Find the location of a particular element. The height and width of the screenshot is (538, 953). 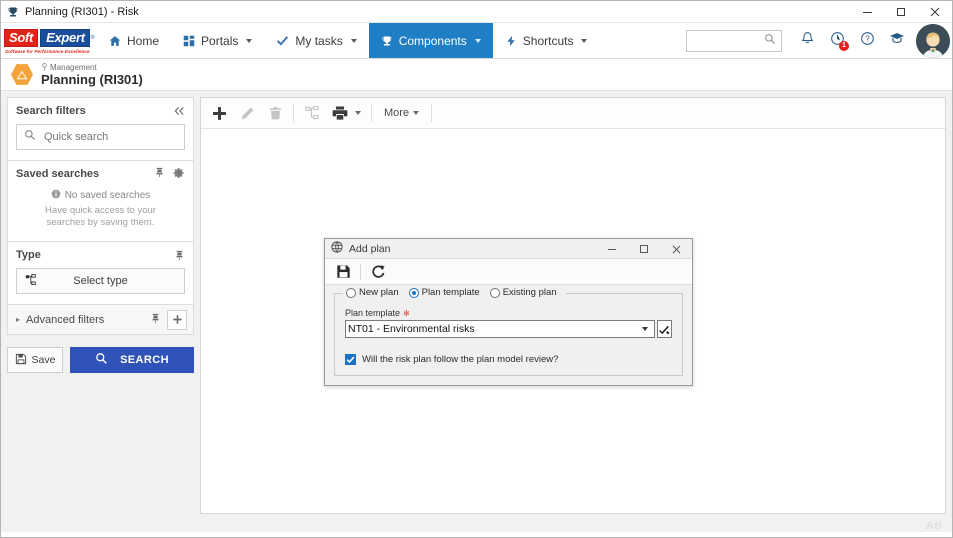

delete-record-button is located at coordinates (275, 113).